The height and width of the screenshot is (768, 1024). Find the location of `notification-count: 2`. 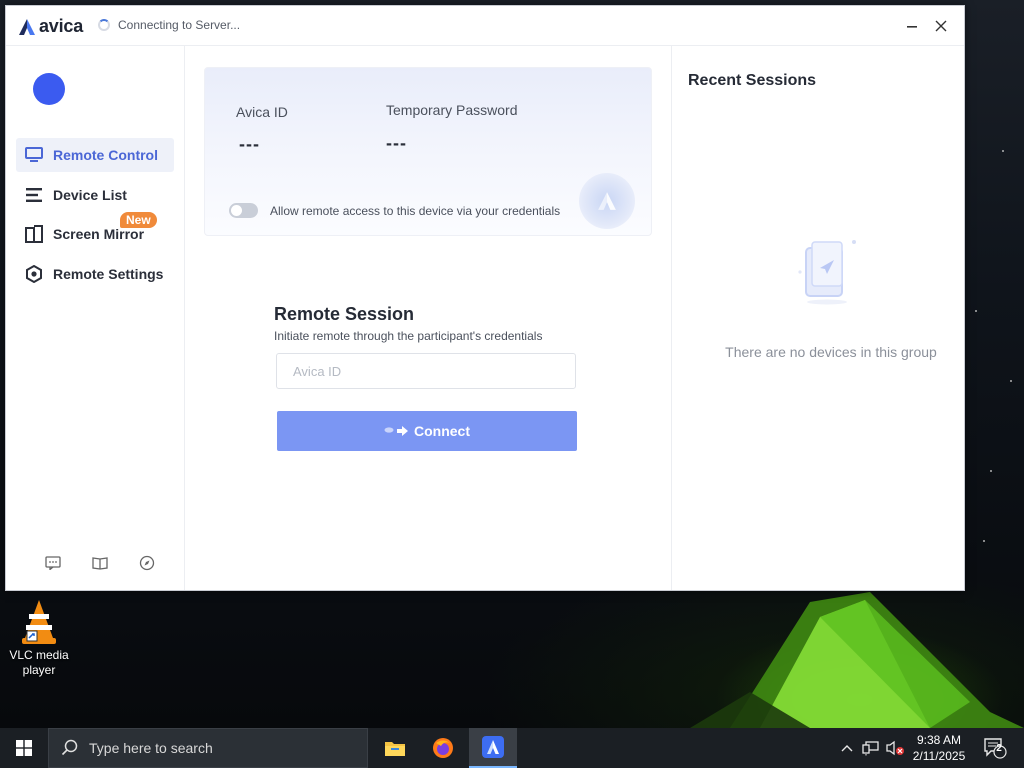

notification-count: 2 is located at coordinates (999, 748).